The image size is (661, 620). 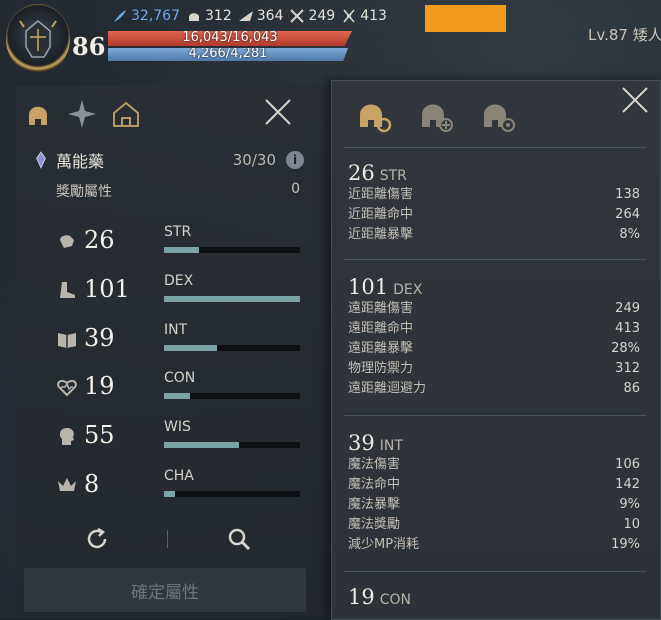 I want to click on bonus-points-row: 獎勵屬性 0, so click(x=179, y=191).